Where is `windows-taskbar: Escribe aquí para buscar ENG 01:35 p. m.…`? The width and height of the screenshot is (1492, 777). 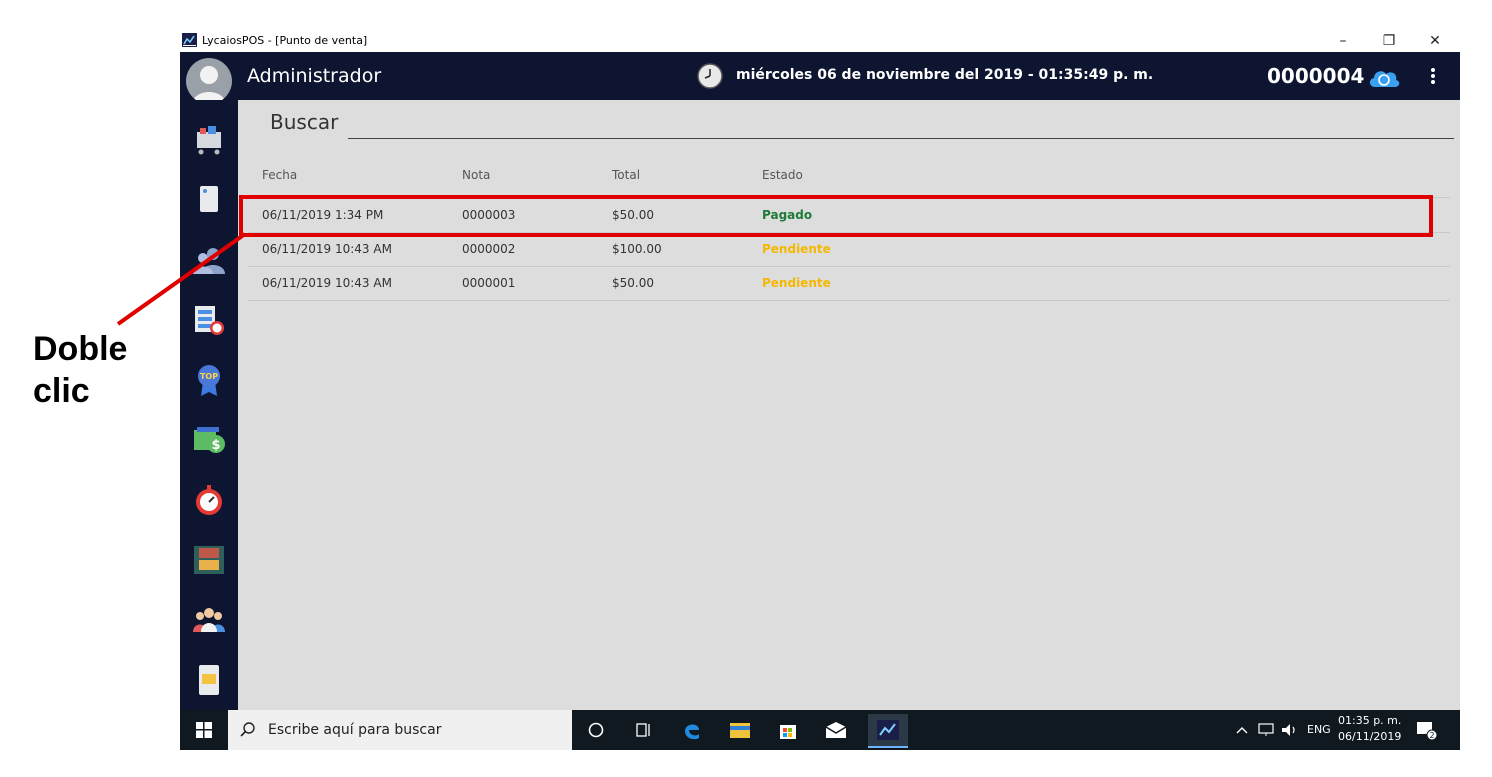 windows-taskbar: Escribe aquí para buscar ENG 01:35 p. m.… is located at coordinates (820, 730).